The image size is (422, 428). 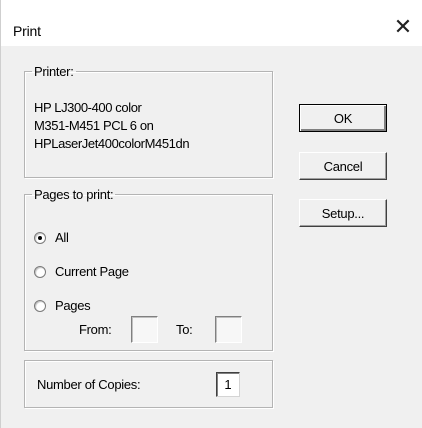 What do you see at coordinates (74, 194) in the screenshot?
I see `pages-to-print-legend: Pages to print:` at bounding box center [74, 194].